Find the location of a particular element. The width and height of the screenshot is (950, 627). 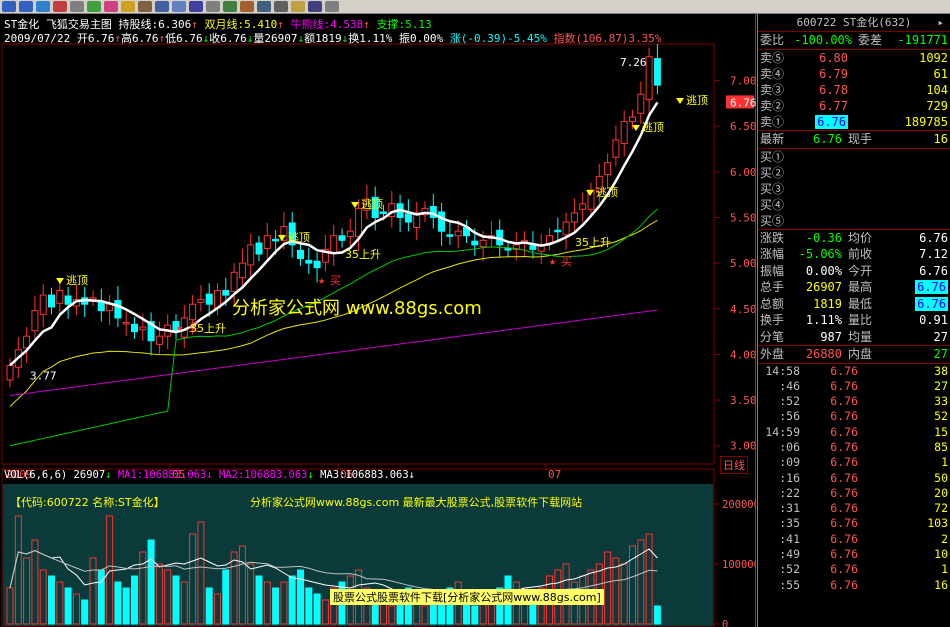

grid-icon is located at coordinates (43, 6).